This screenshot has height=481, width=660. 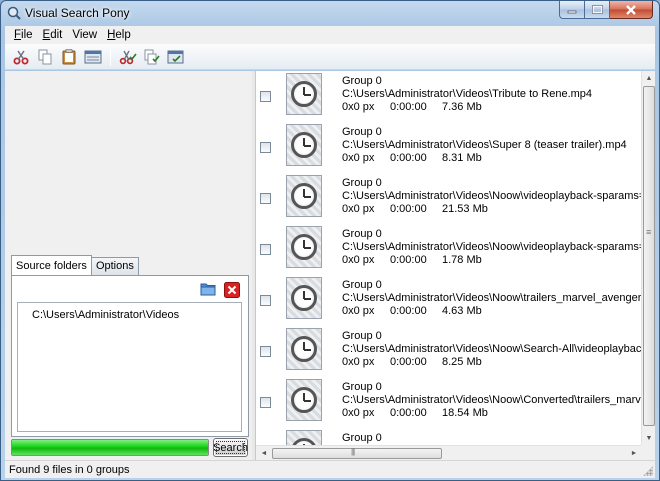 I want to click on tab-options: Options, so click(x=114, y=266).